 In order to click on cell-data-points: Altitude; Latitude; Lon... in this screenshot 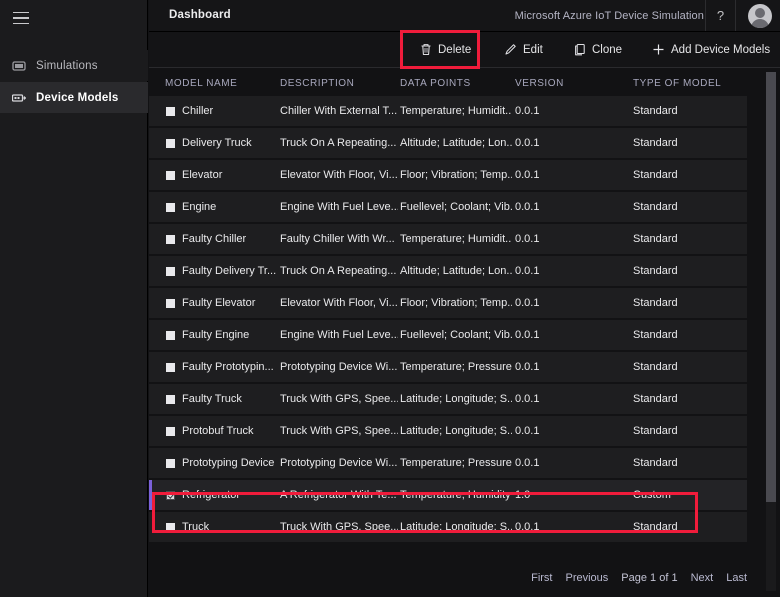, I will do `click(456, 143)`.